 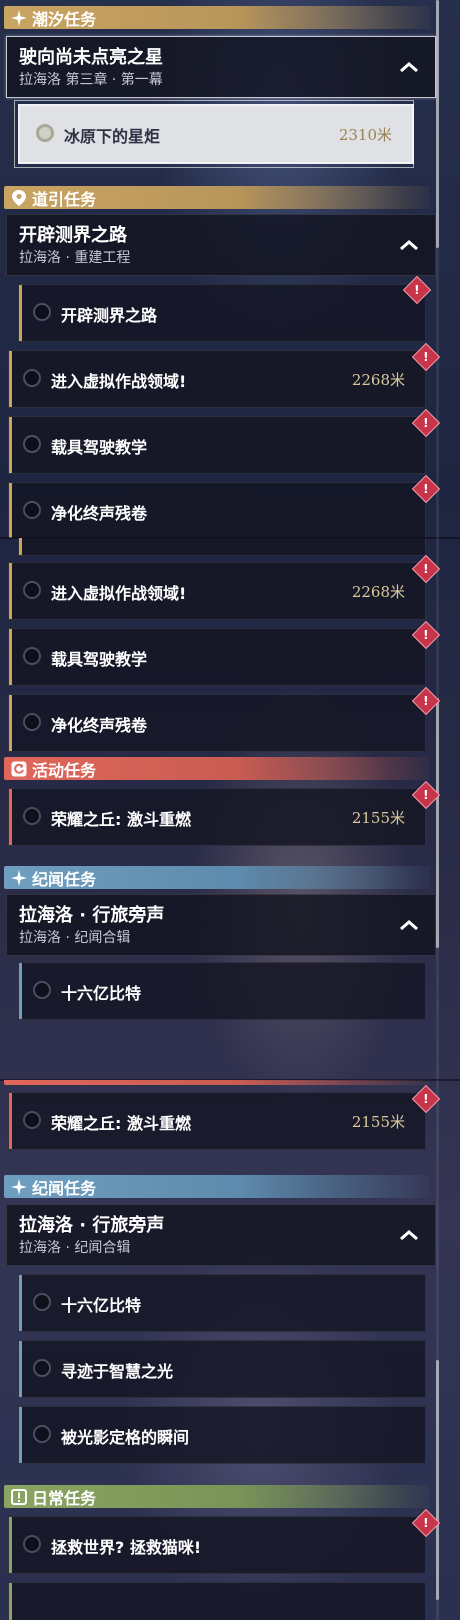 I want to click on quest-distance: 2310米, so click(x=365, y=135).